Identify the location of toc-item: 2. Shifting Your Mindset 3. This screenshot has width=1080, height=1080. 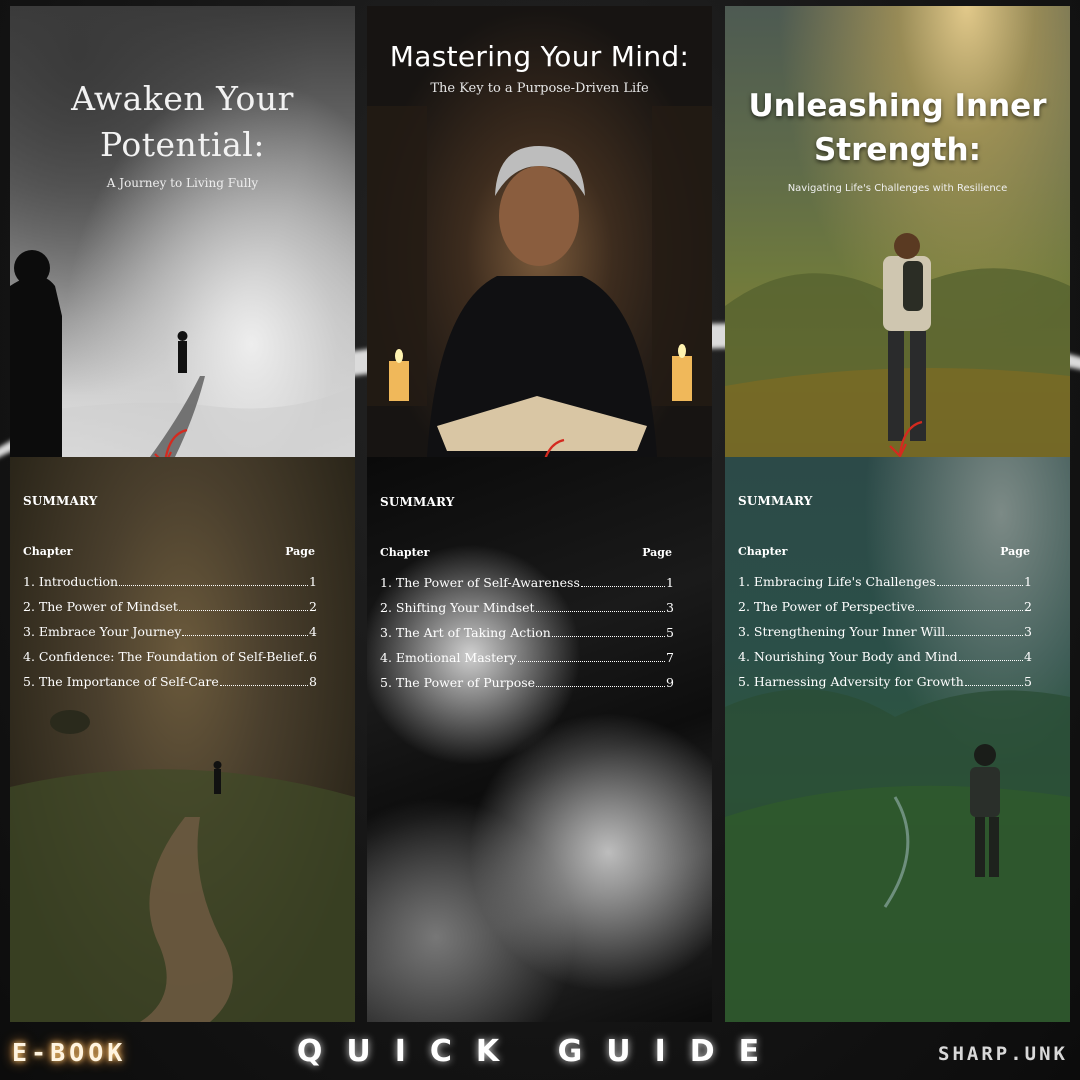
(527, 612).